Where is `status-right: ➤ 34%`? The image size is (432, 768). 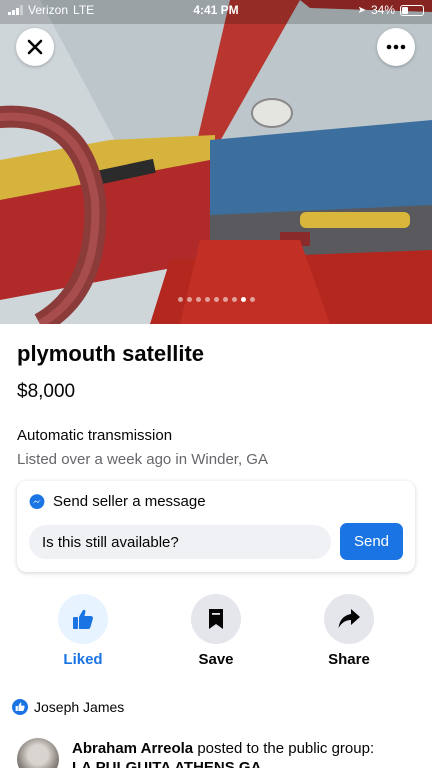
status-right: ➤ 34% is located at coordinates (391, 10).